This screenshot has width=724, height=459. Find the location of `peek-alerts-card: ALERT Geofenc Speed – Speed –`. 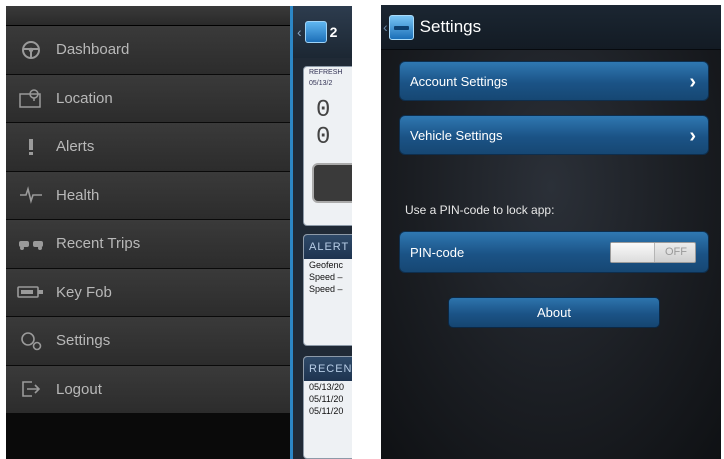

peek-alerts-card: ALERT Geofenc Speed – Speed – is located at coordinates (327, 290).